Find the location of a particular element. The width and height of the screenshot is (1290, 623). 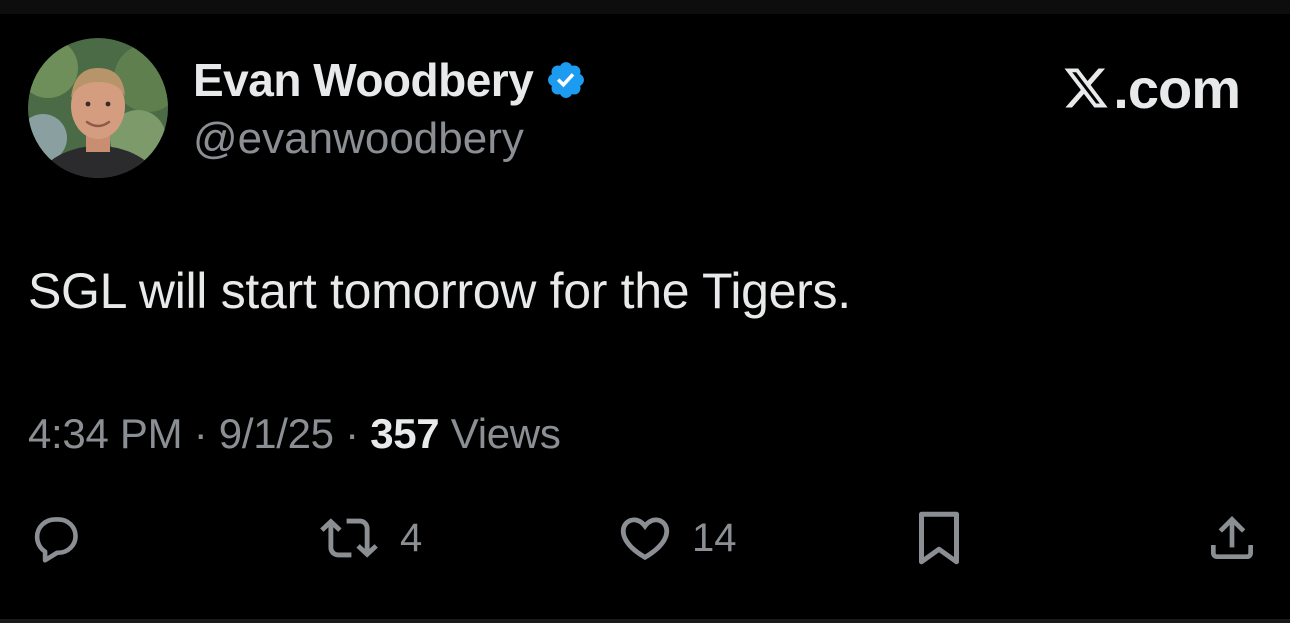

tweet-time: 4:34 PM is located at coordinates (105, 433).